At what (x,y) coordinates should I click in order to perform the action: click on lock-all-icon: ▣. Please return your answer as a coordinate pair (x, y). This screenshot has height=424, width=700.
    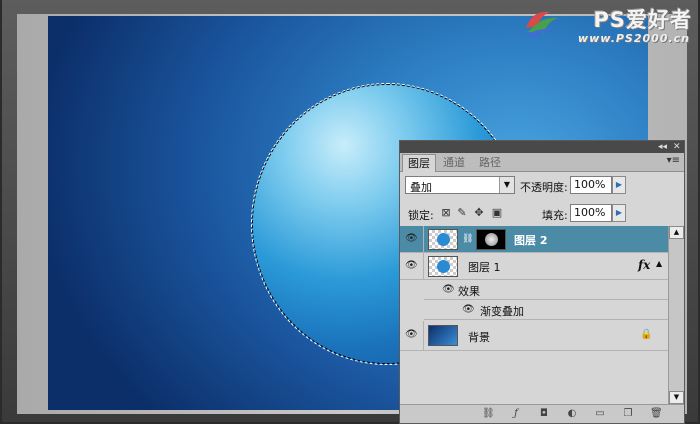
    Looking at the image, I should click on (497, 213).